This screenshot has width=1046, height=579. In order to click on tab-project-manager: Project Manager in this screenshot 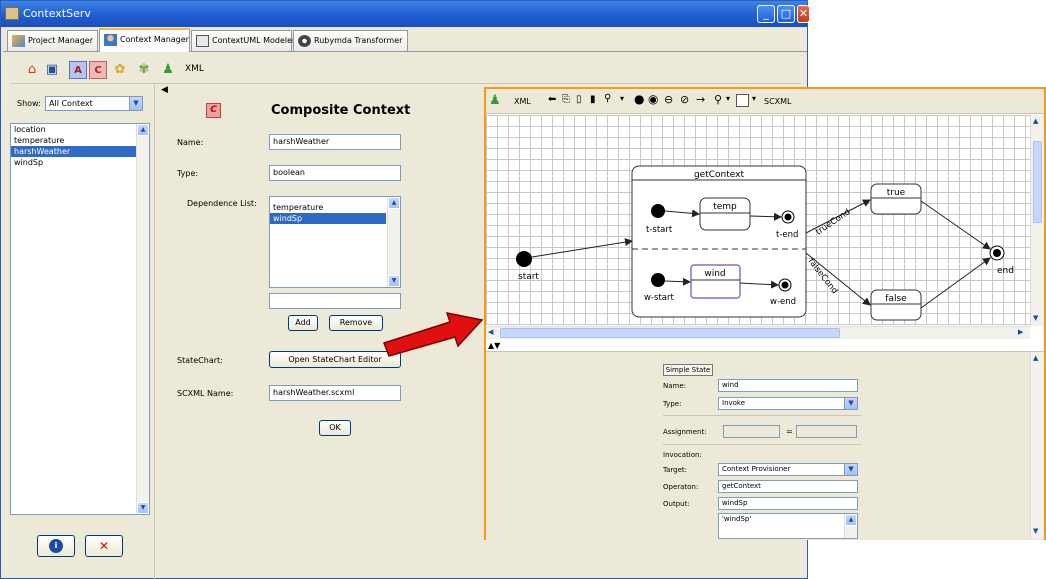, I will do `click(52, 40)`.